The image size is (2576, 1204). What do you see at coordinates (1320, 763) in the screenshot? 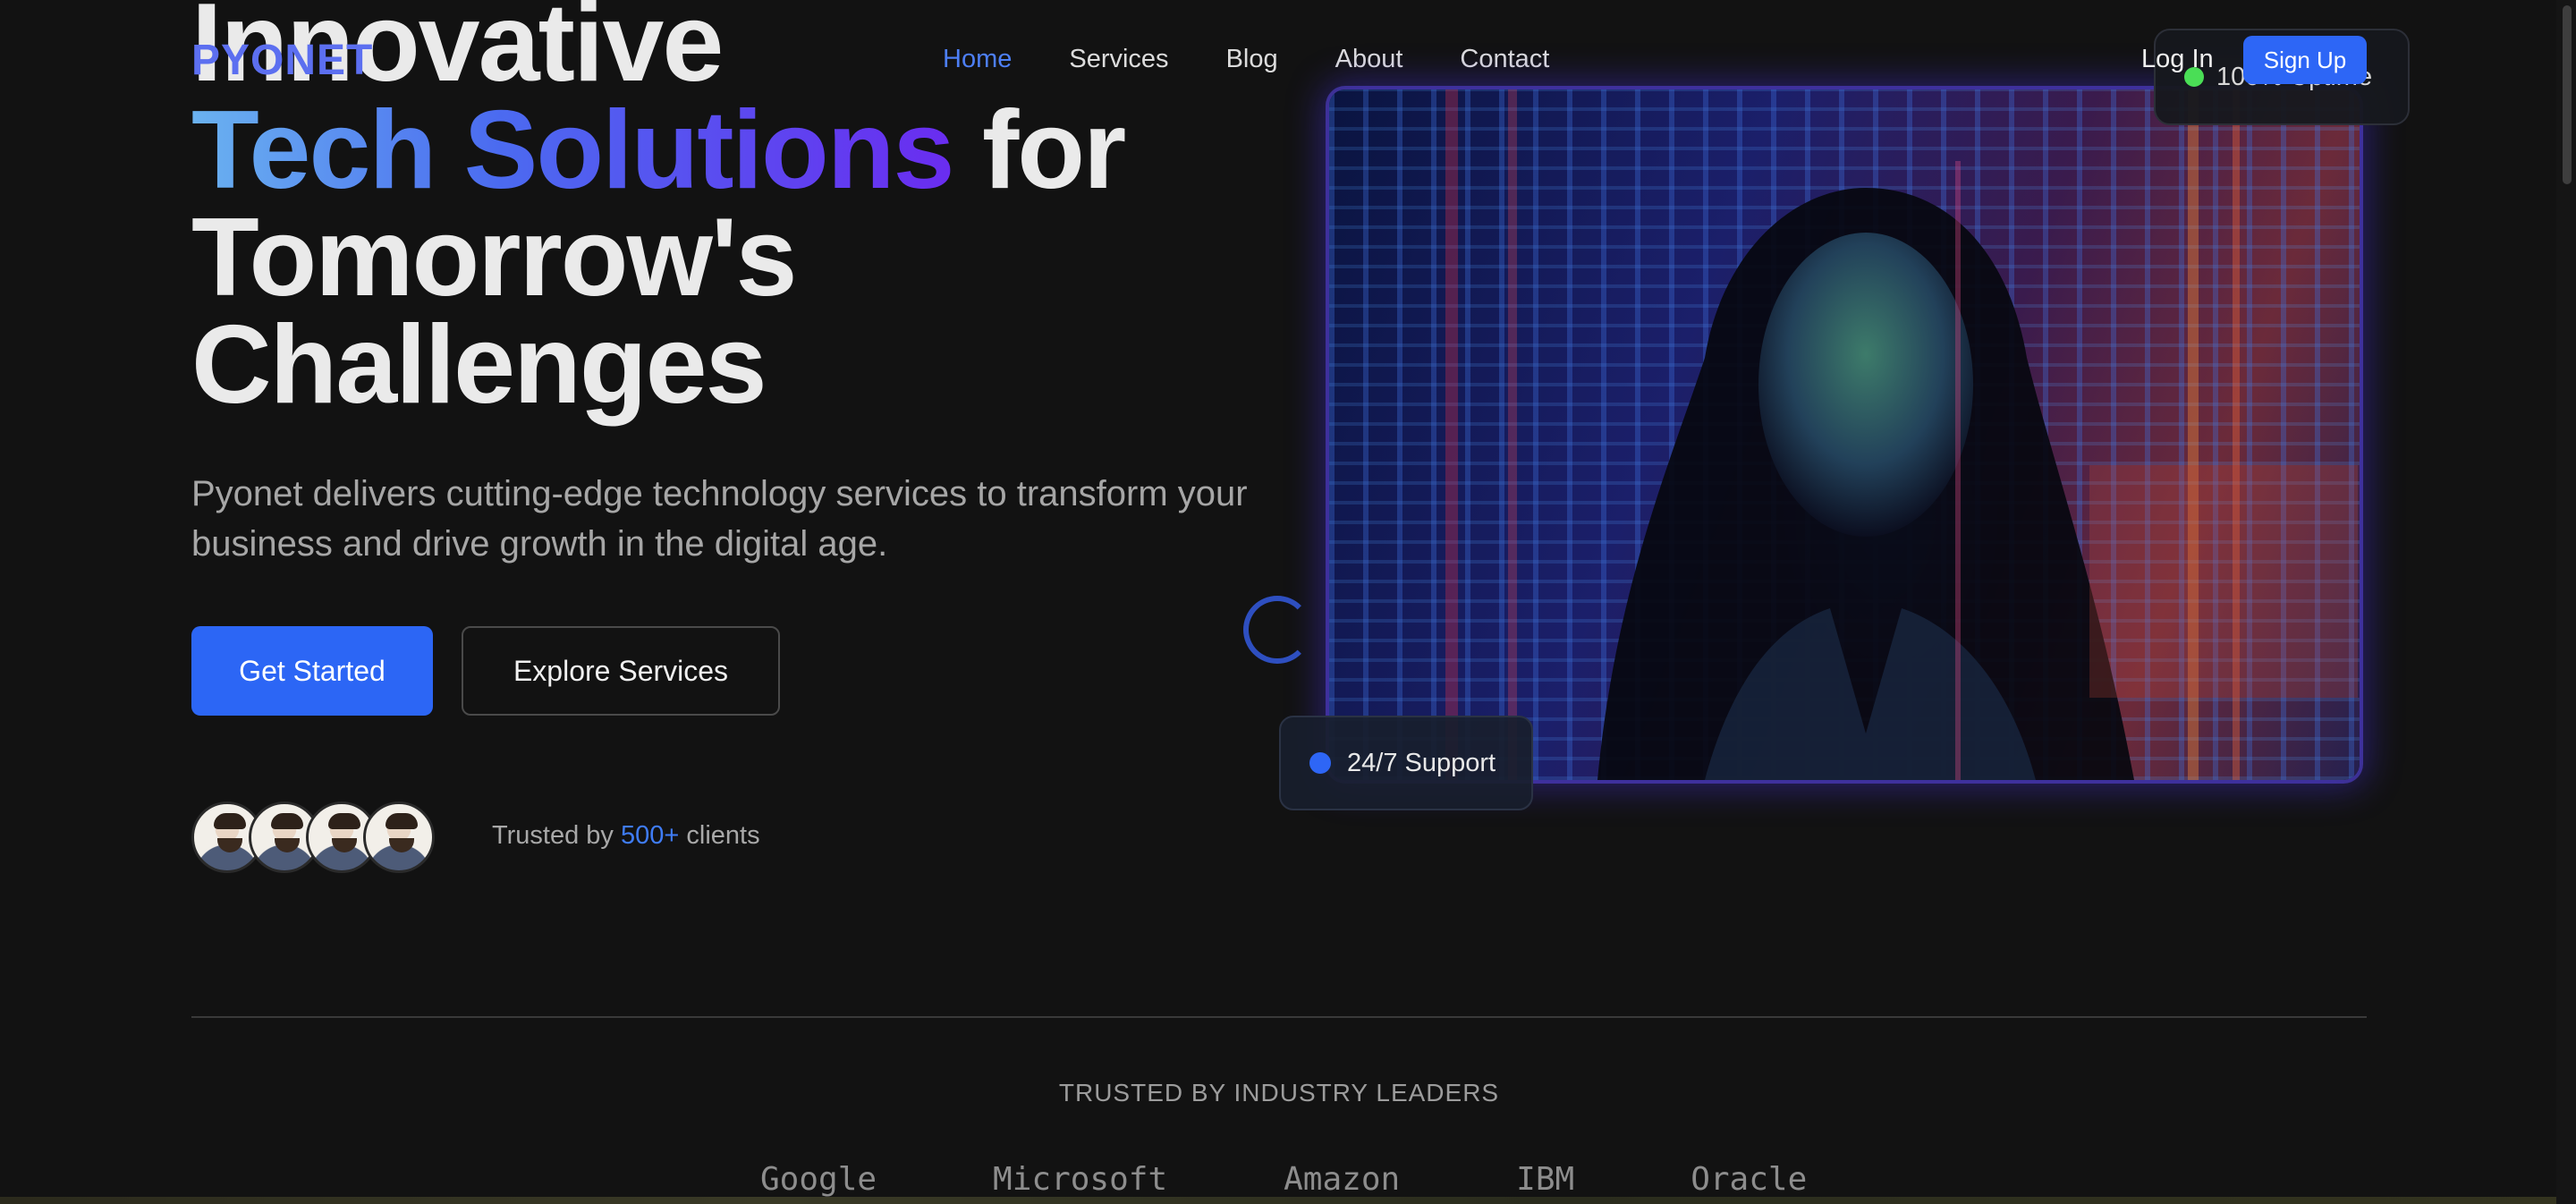
I see `status-dot-icon` at bounding box center [1320, 763].